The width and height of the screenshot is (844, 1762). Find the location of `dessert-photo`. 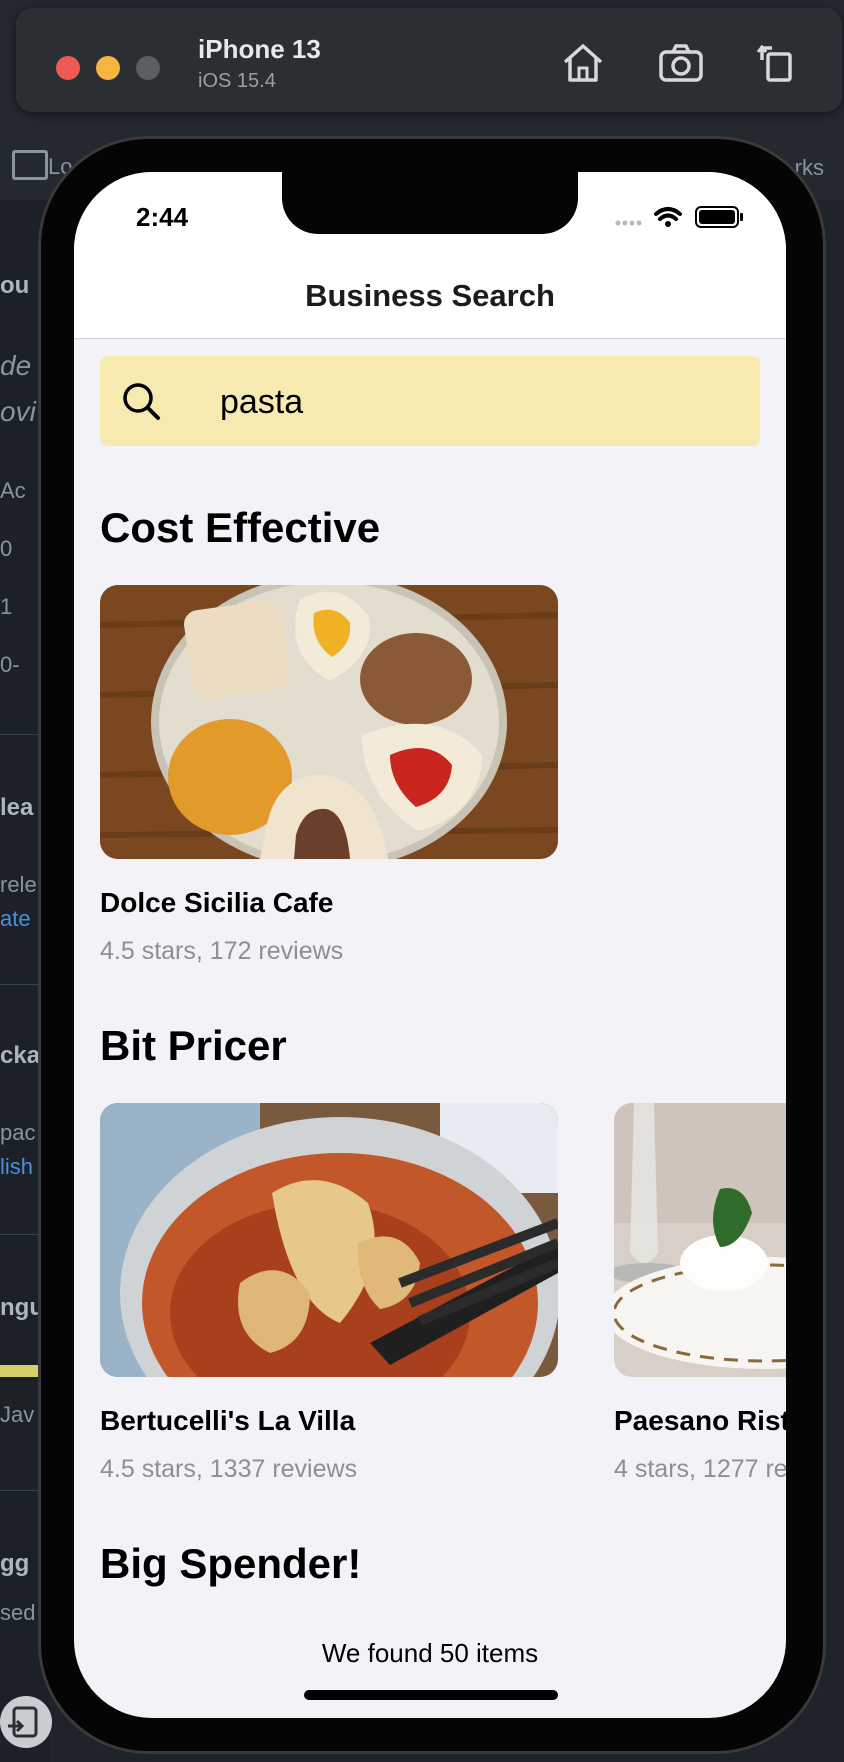

dessert-photo is located at coordinates (700, 1240).